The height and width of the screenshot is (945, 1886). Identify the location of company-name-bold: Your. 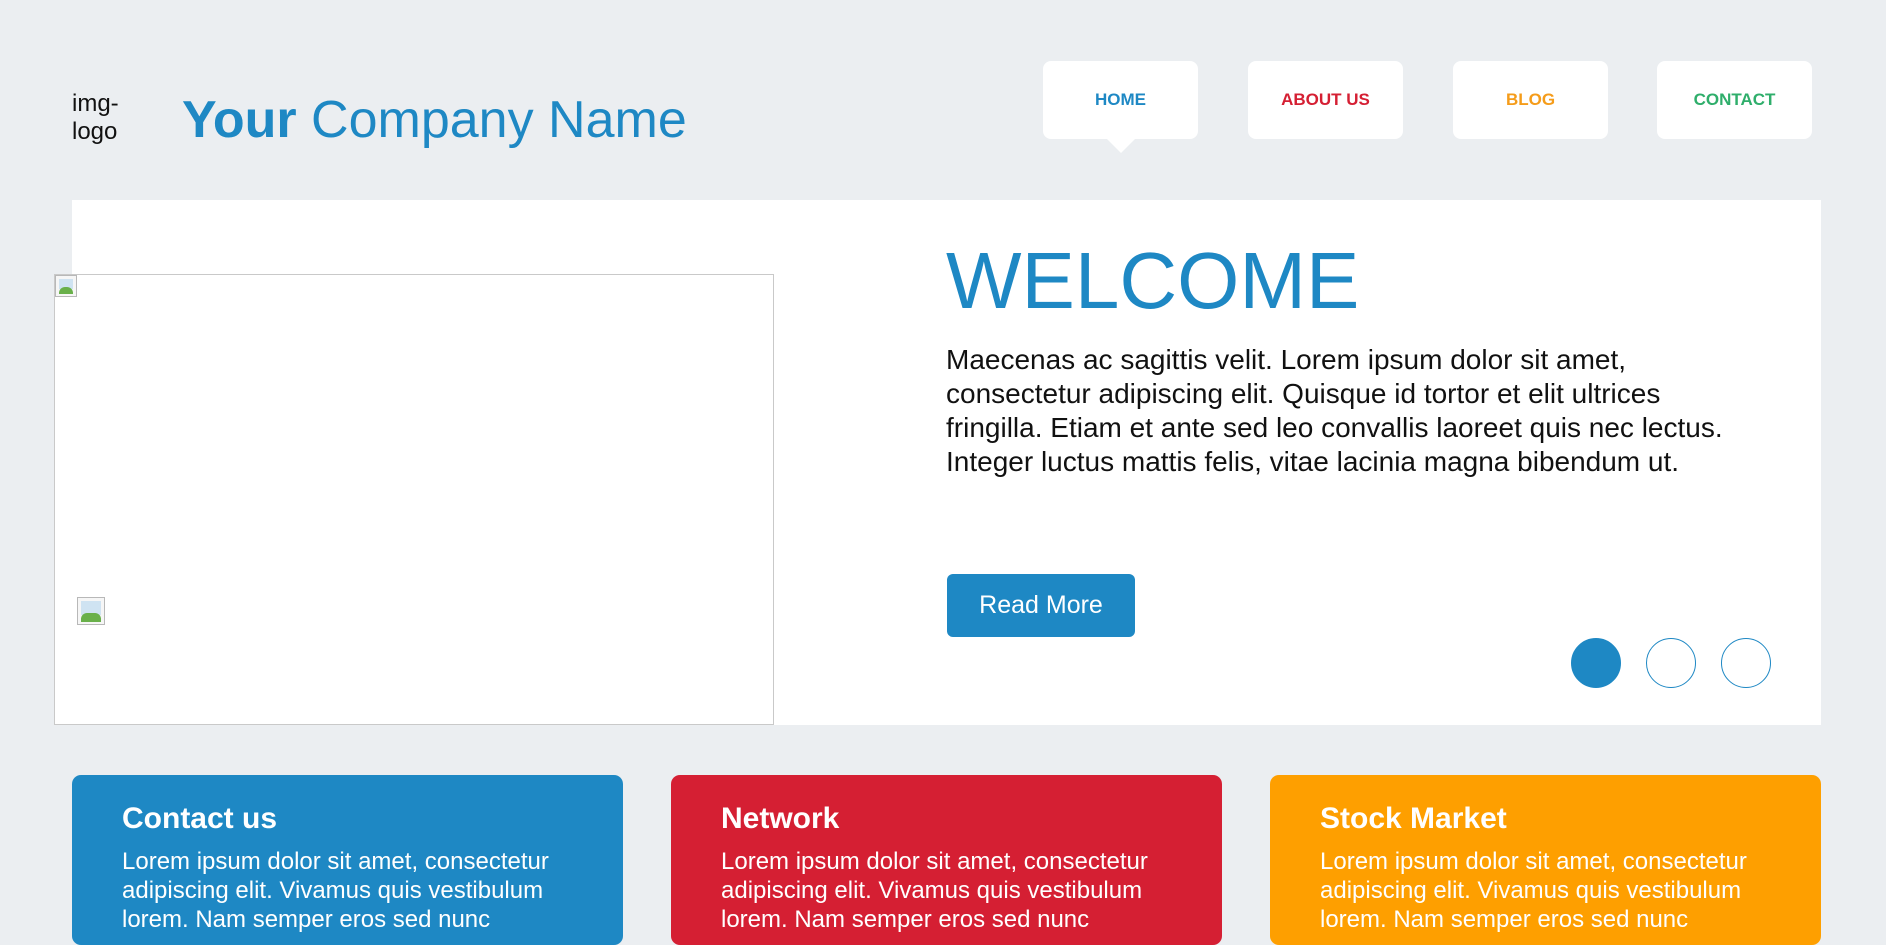
(239, 120).